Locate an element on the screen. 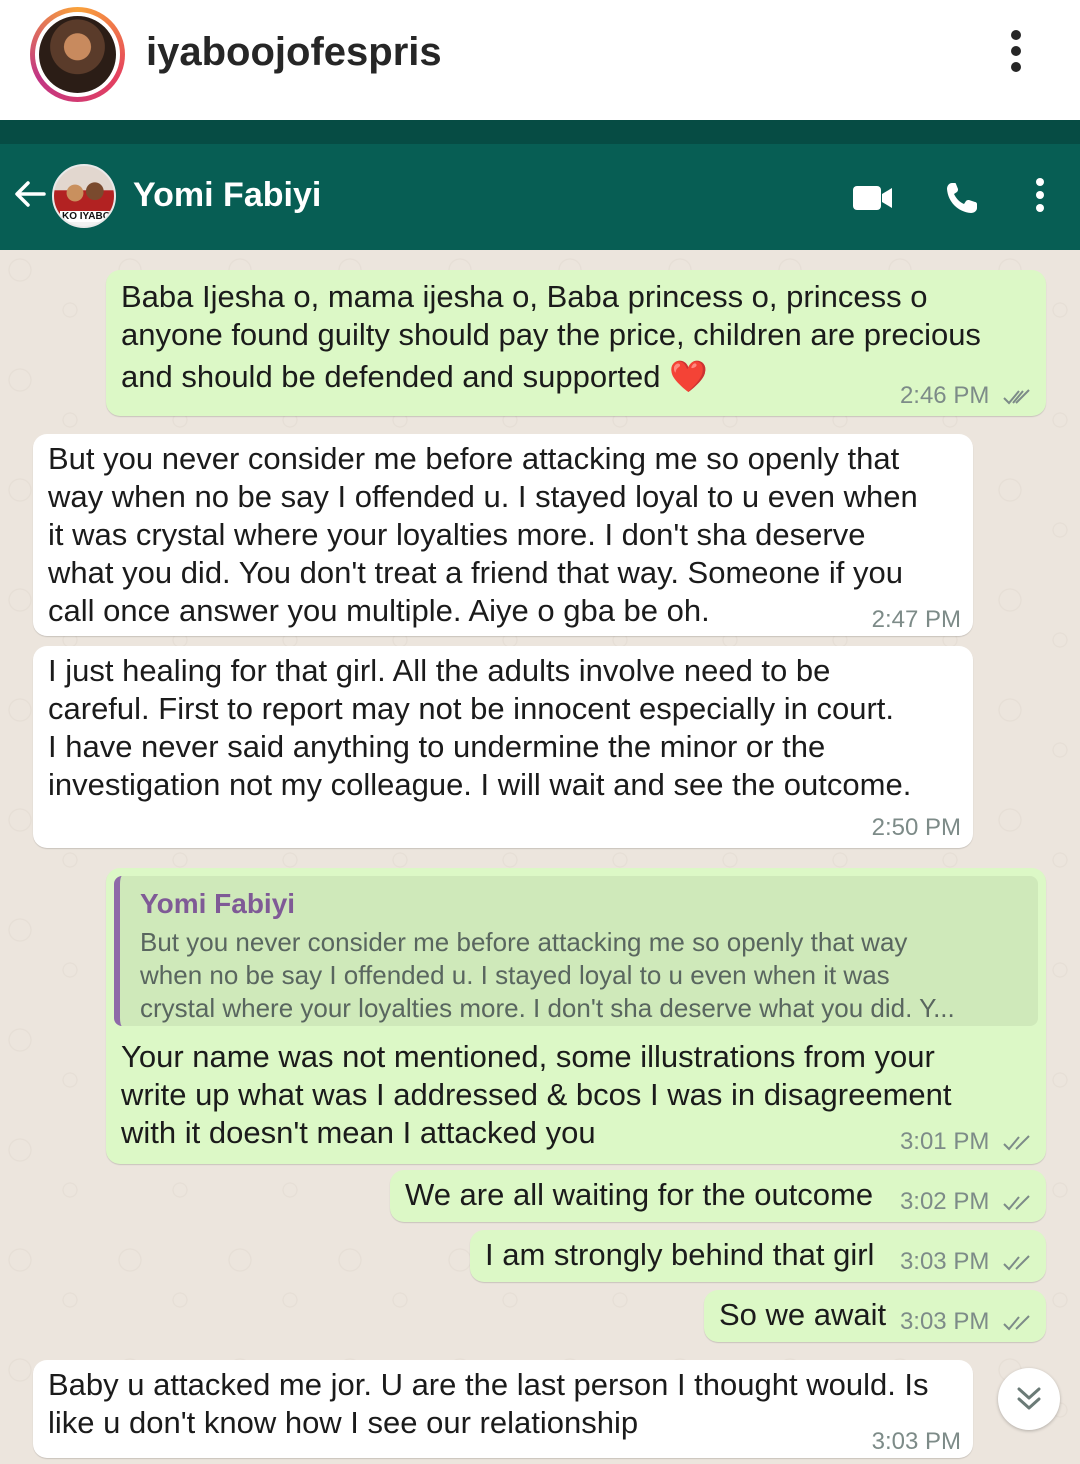 This screenshot has height=1464, width=1080. message-timestamp: 3:01 PM is located at coordinates (966, 1142).